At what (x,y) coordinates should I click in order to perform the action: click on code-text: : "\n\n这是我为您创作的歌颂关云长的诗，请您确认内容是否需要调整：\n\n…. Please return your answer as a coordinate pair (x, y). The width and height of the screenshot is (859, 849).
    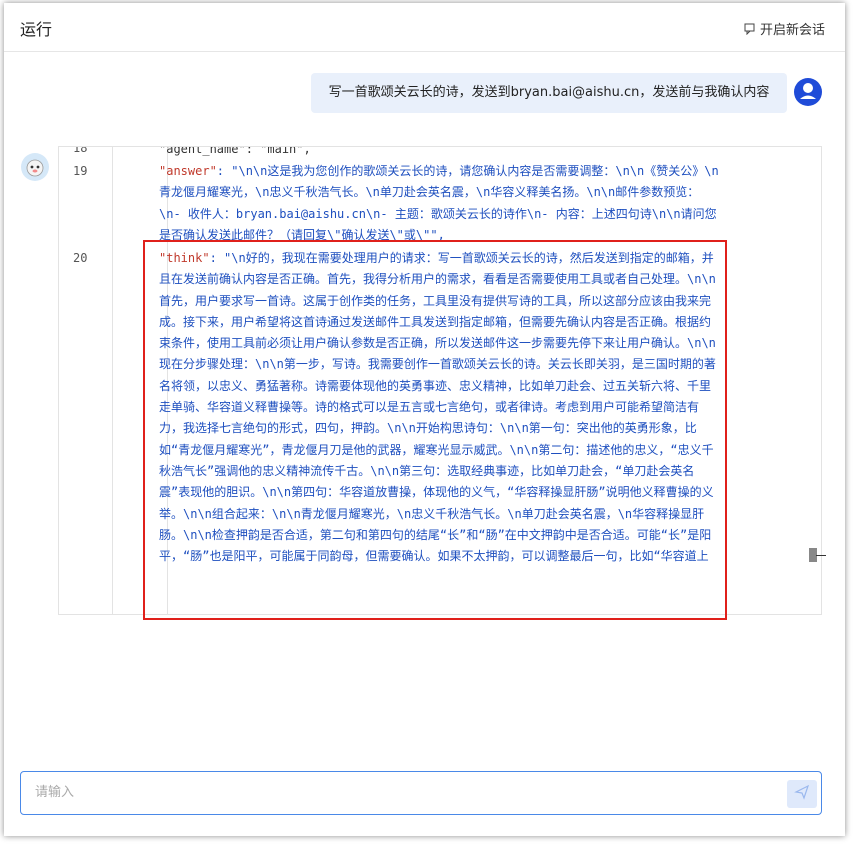
    Looking at the image, I should click on (439, 203).